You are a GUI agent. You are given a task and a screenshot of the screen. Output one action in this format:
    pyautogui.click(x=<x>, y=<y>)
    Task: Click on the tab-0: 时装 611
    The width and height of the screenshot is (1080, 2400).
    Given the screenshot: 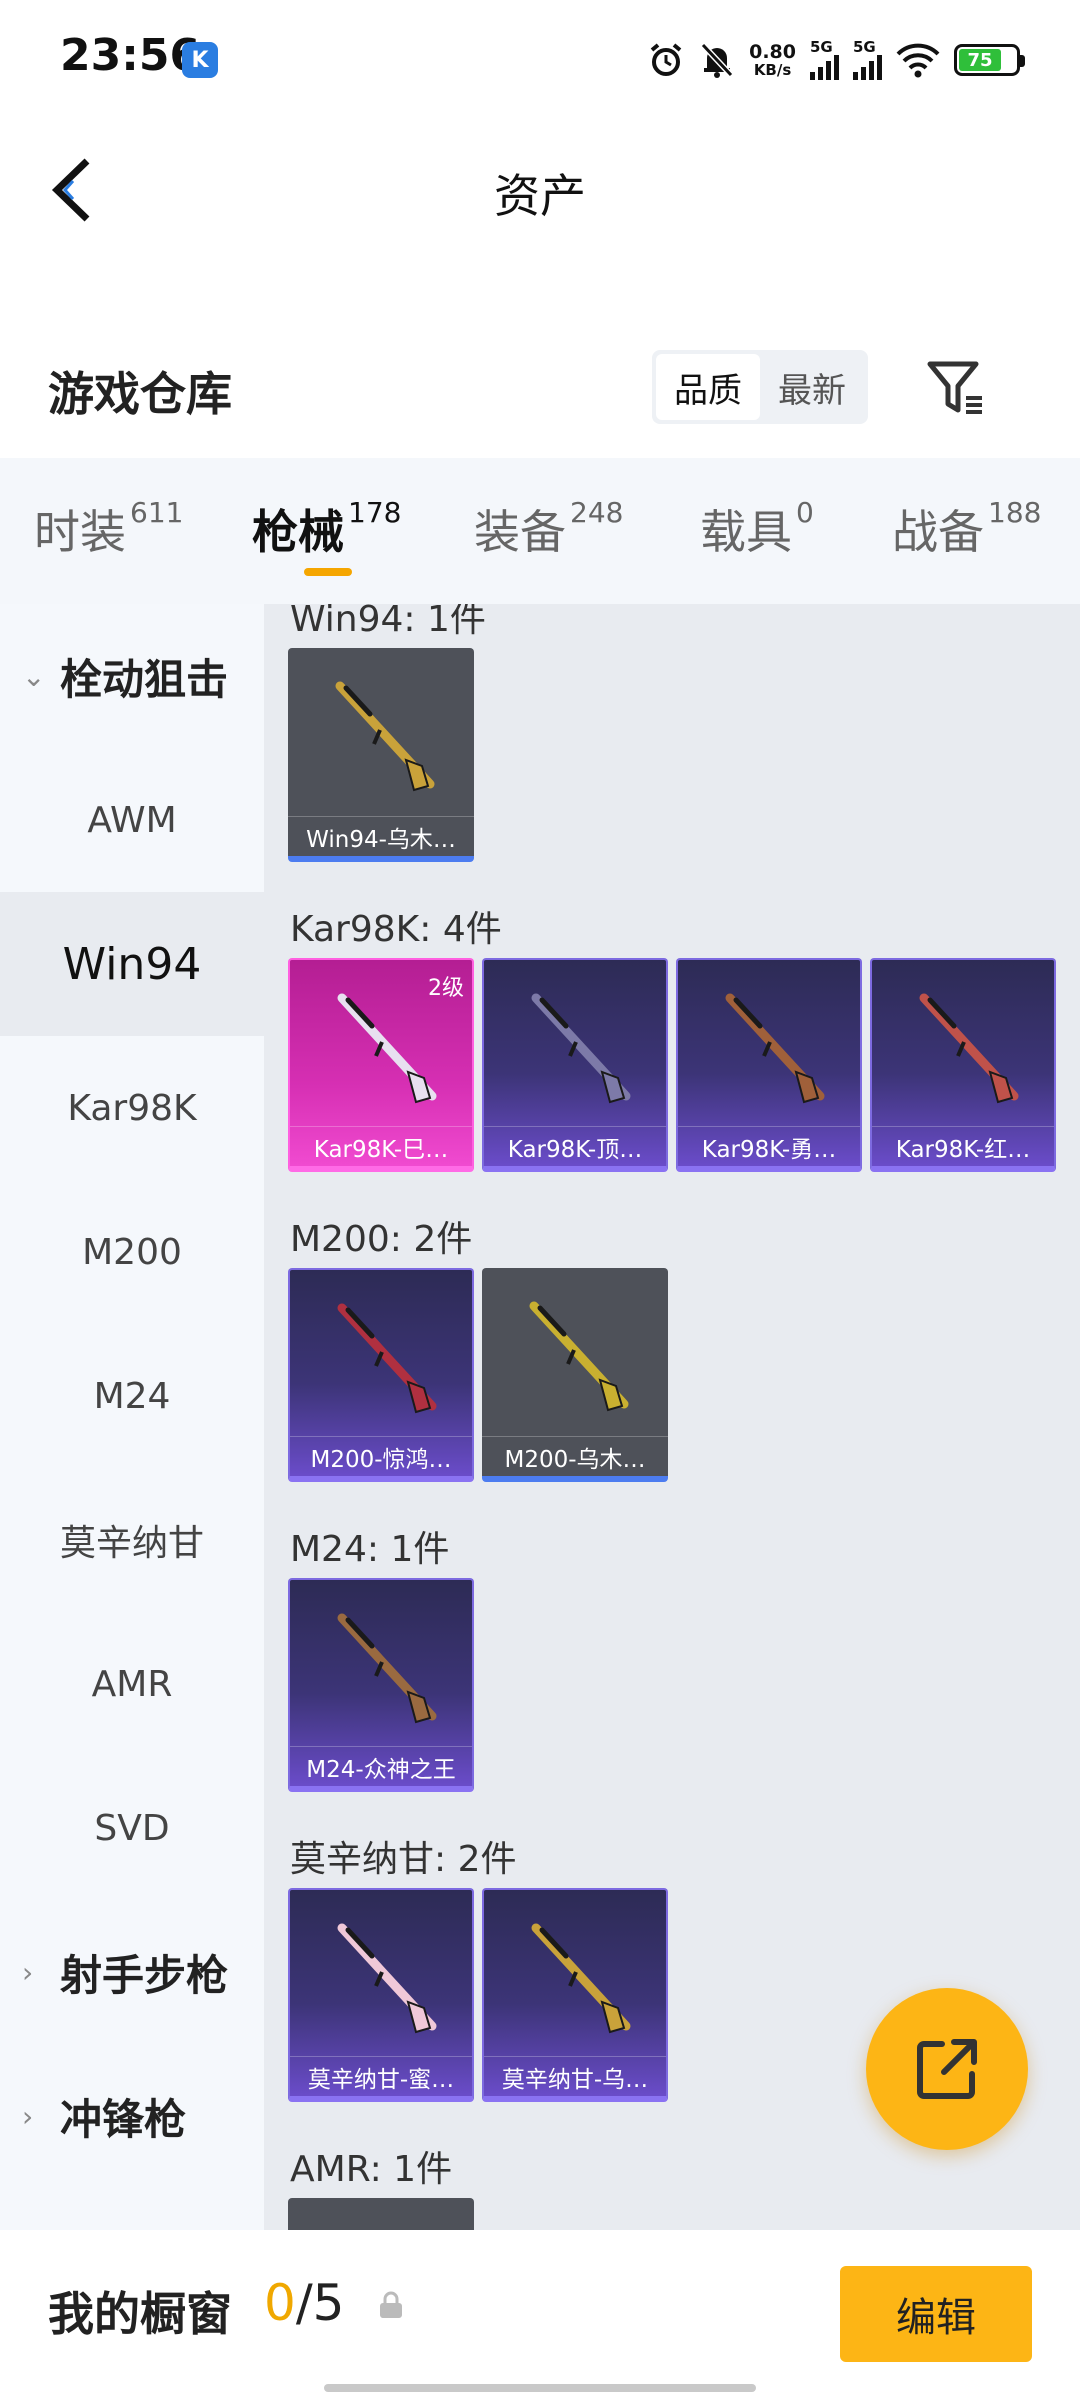 What is the action you would take?
    pyautogui.click(x=108, y=529)
    